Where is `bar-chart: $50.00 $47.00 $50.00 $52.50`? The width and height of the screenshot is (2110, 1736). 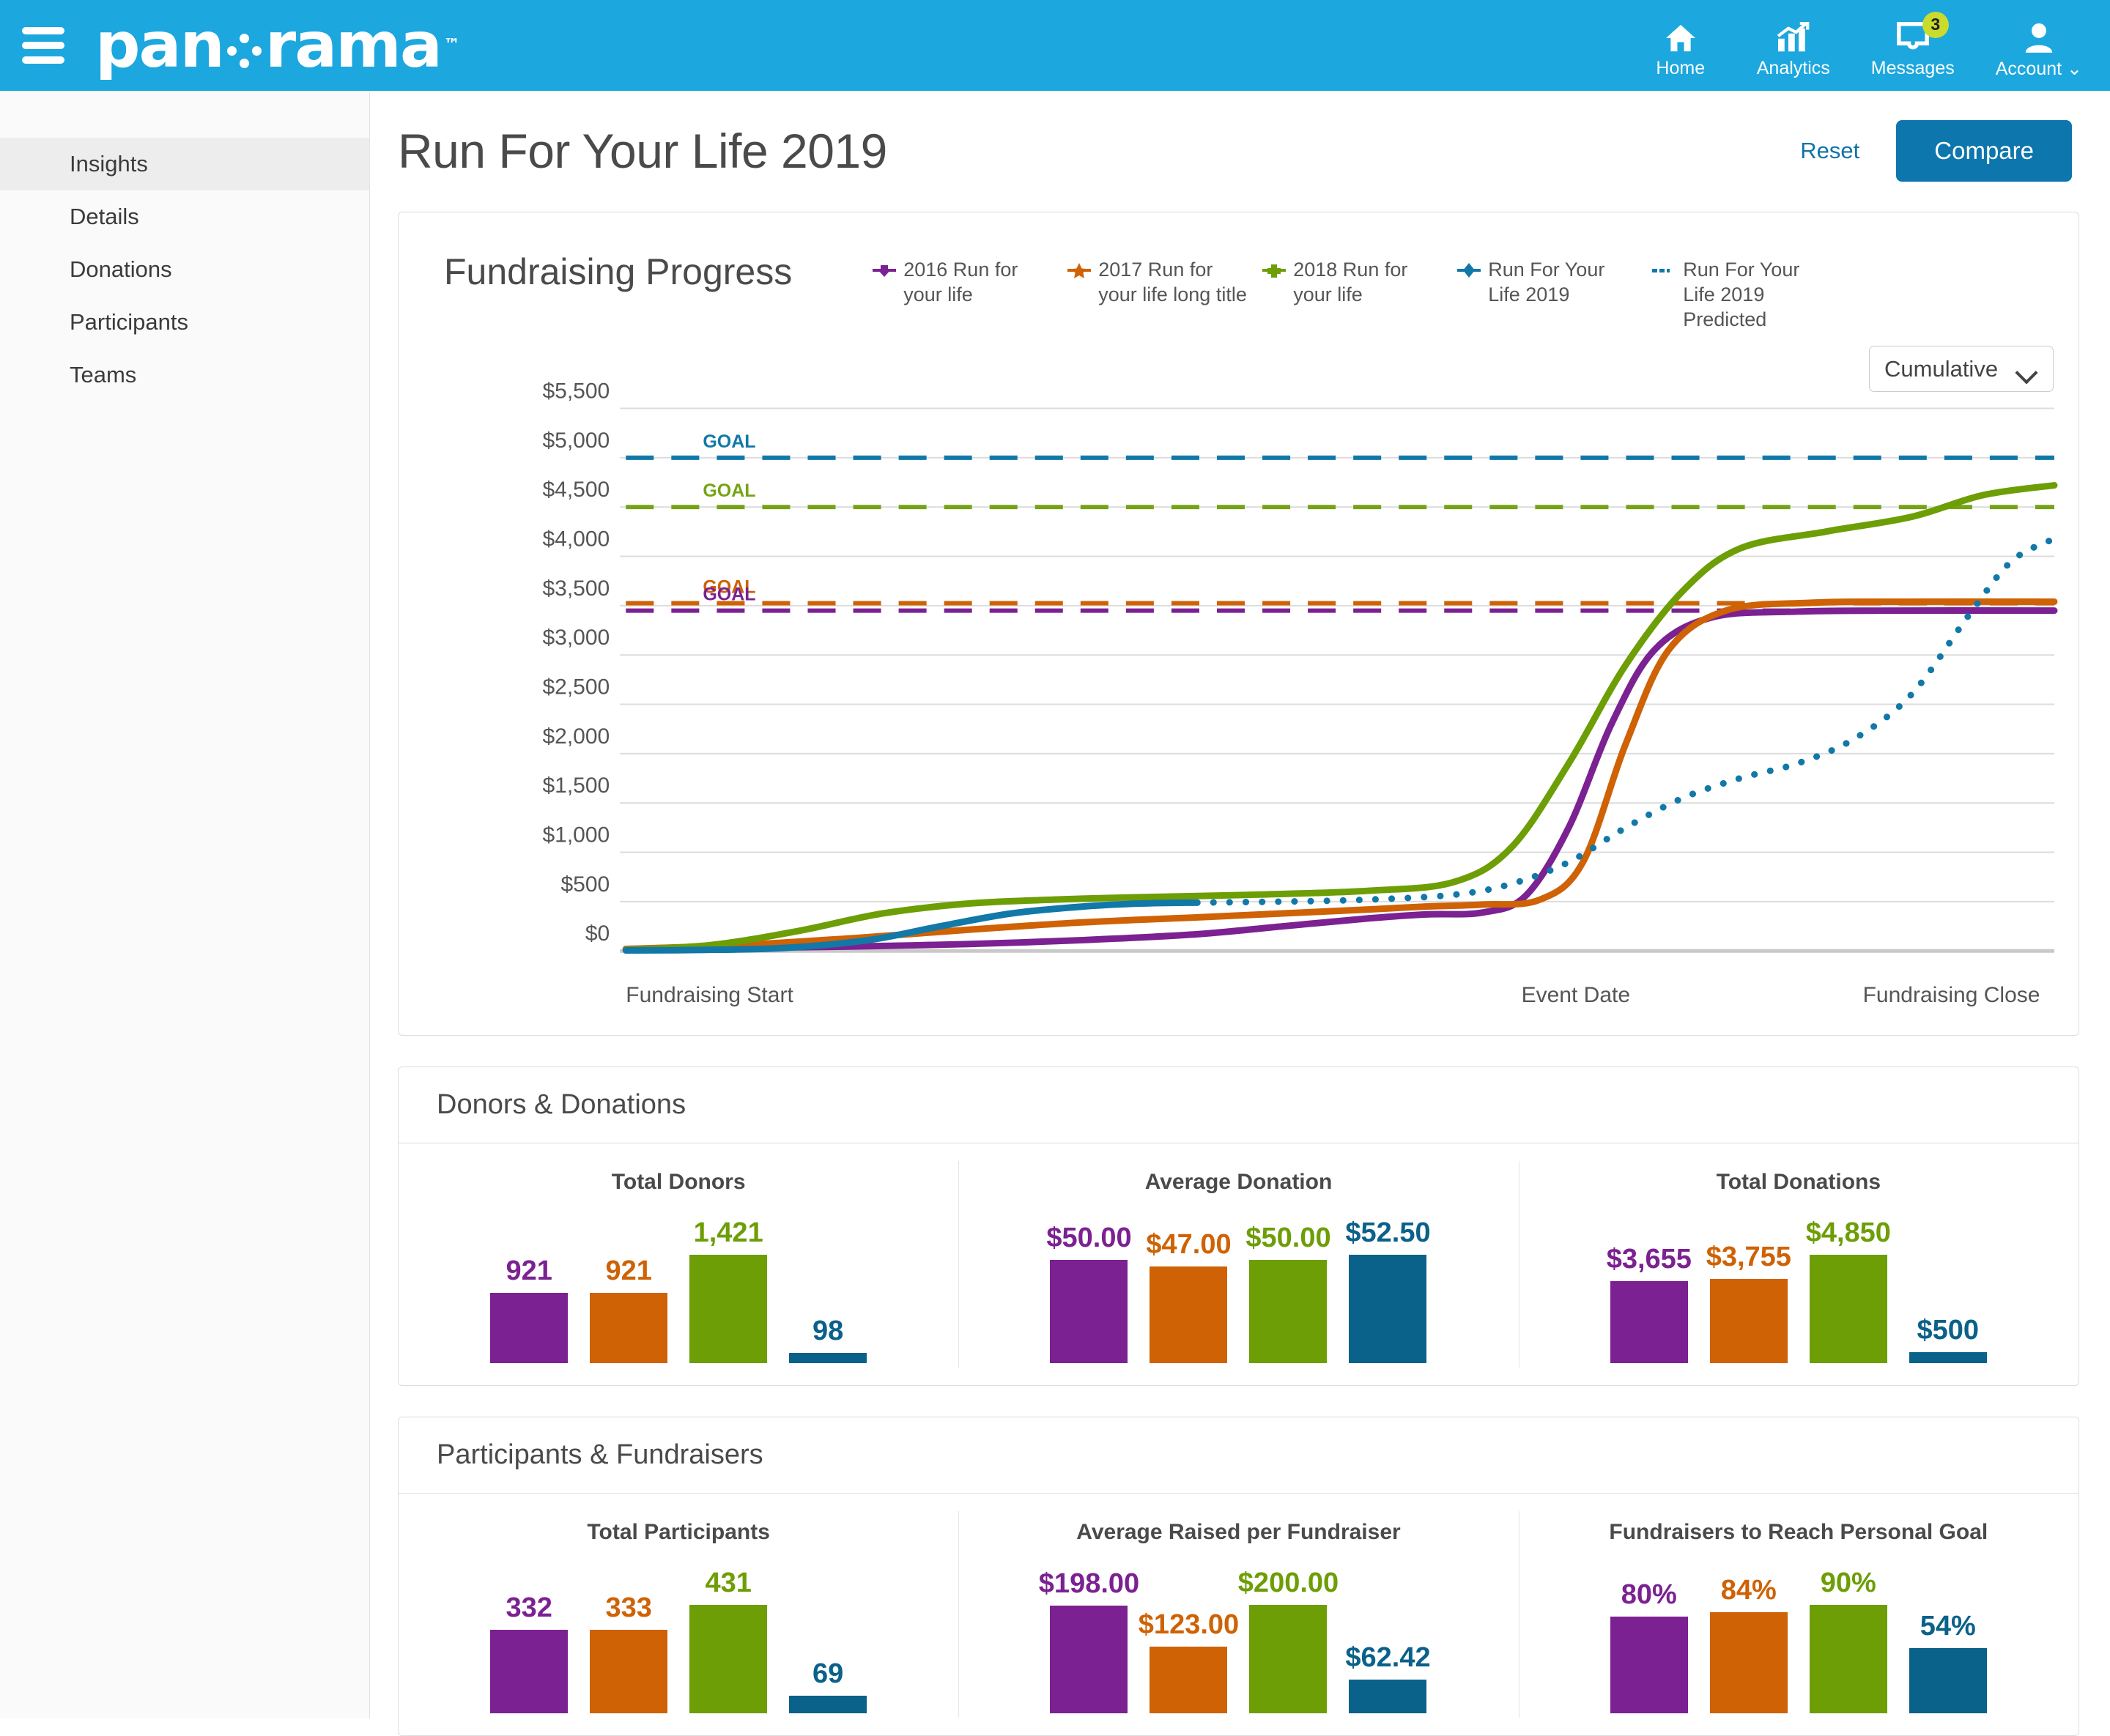
bar-chart: $50.00 $47.00 $50.00 $52.50 is located at coordinates (1238, 1290).